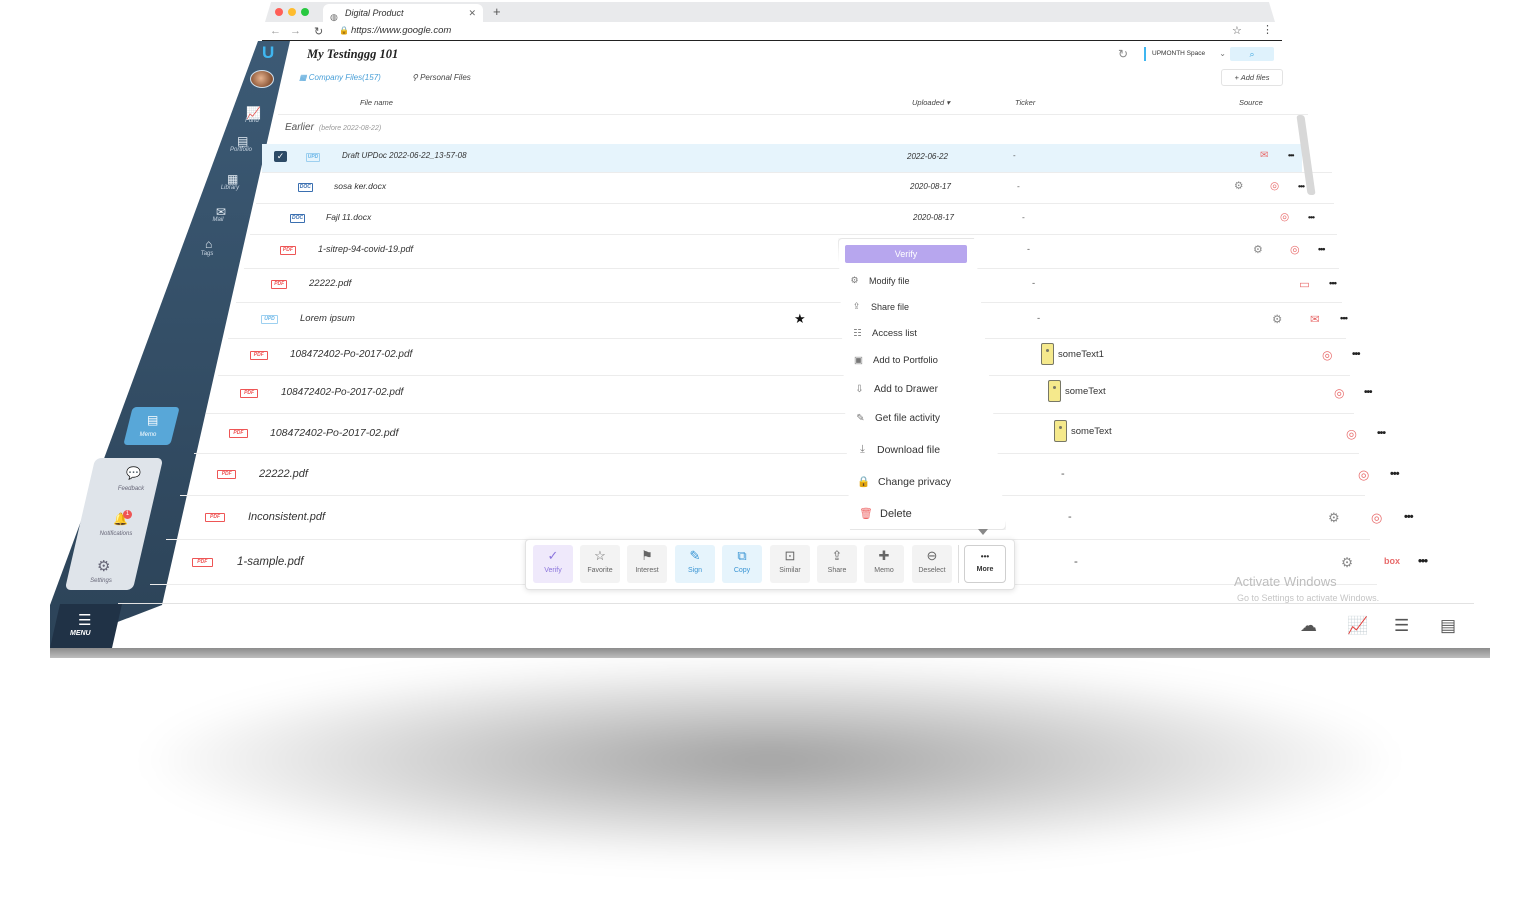 Image resolution: width=1540 pixels, height=918 pixels. I want to click on notifications-label: Notifications, so click(116, 534).